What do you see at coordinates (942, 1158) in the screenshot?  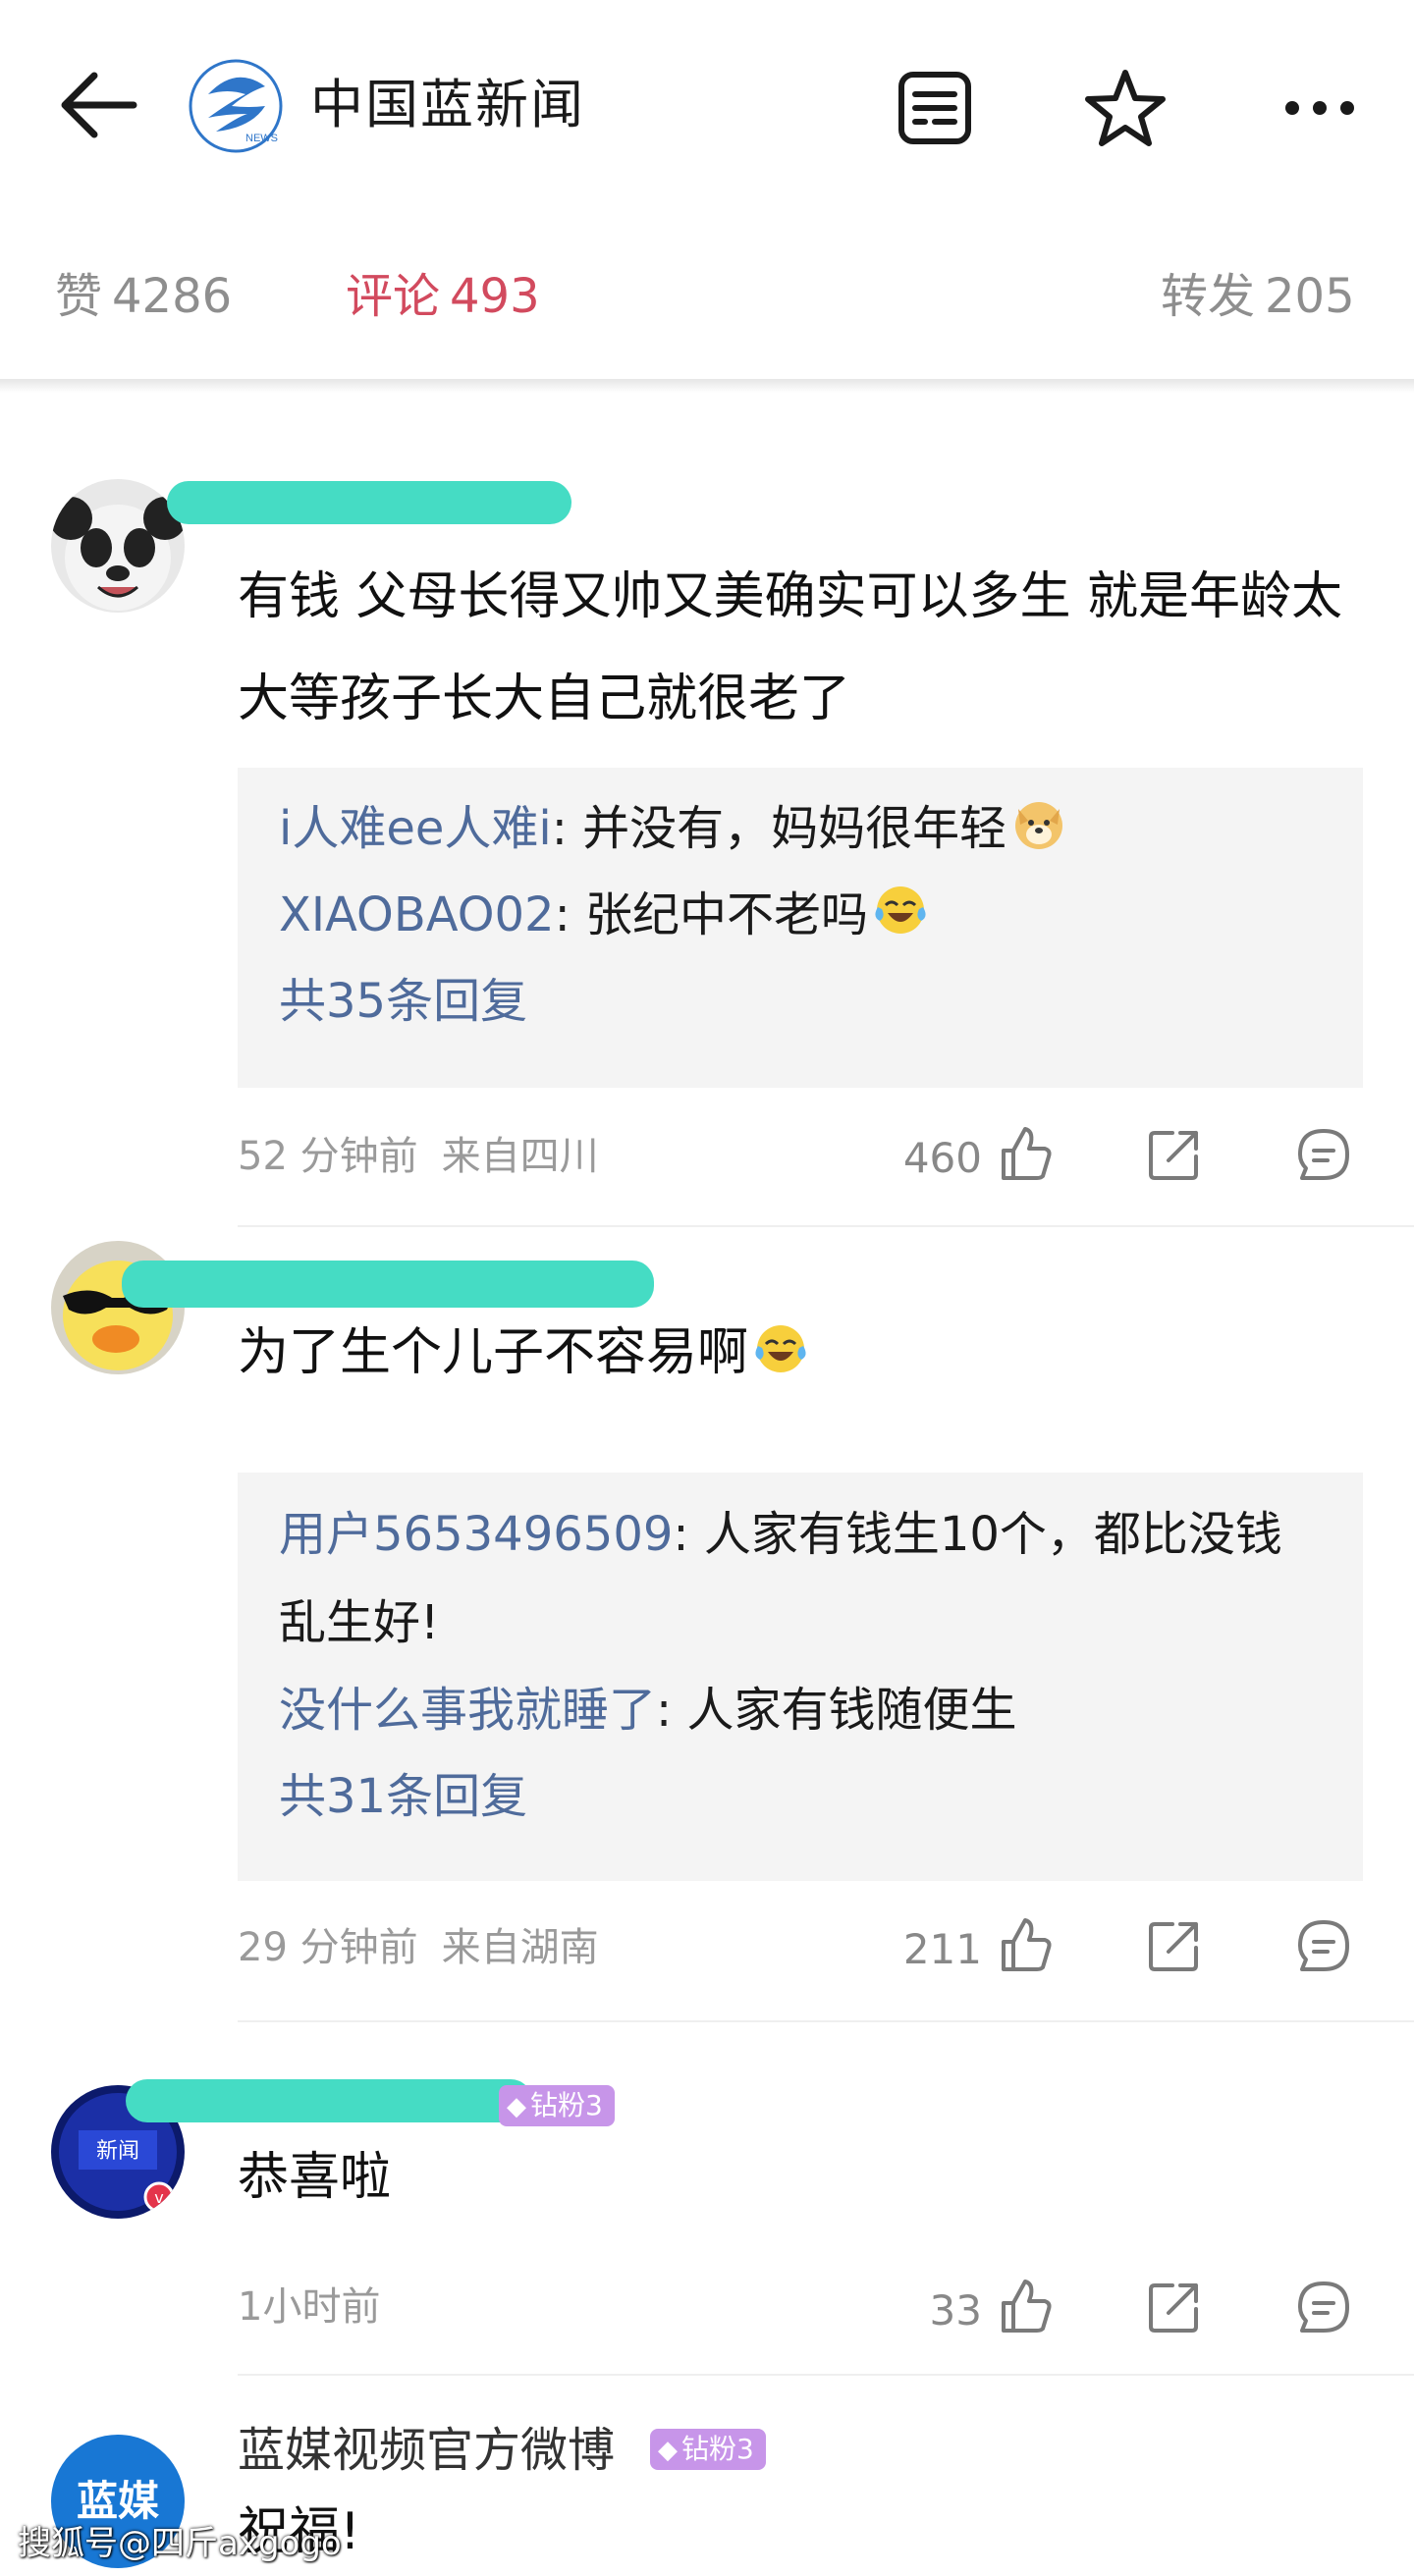 I see `like-count: 460` at bounding box center [942, 1158].